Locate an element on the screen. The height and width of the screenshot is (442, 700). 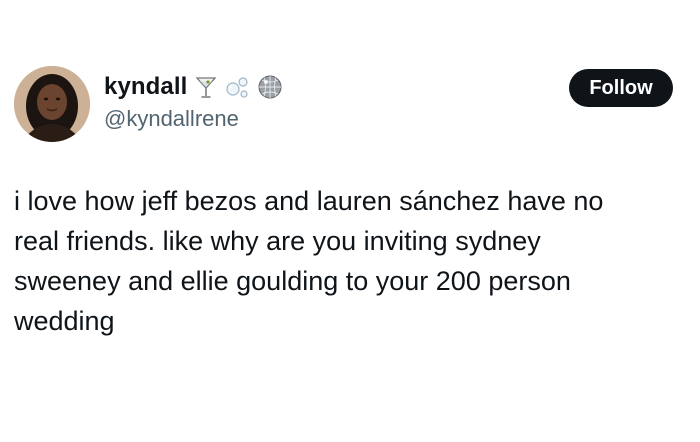
martini-glass-icon is located at coordinates (206, 87).